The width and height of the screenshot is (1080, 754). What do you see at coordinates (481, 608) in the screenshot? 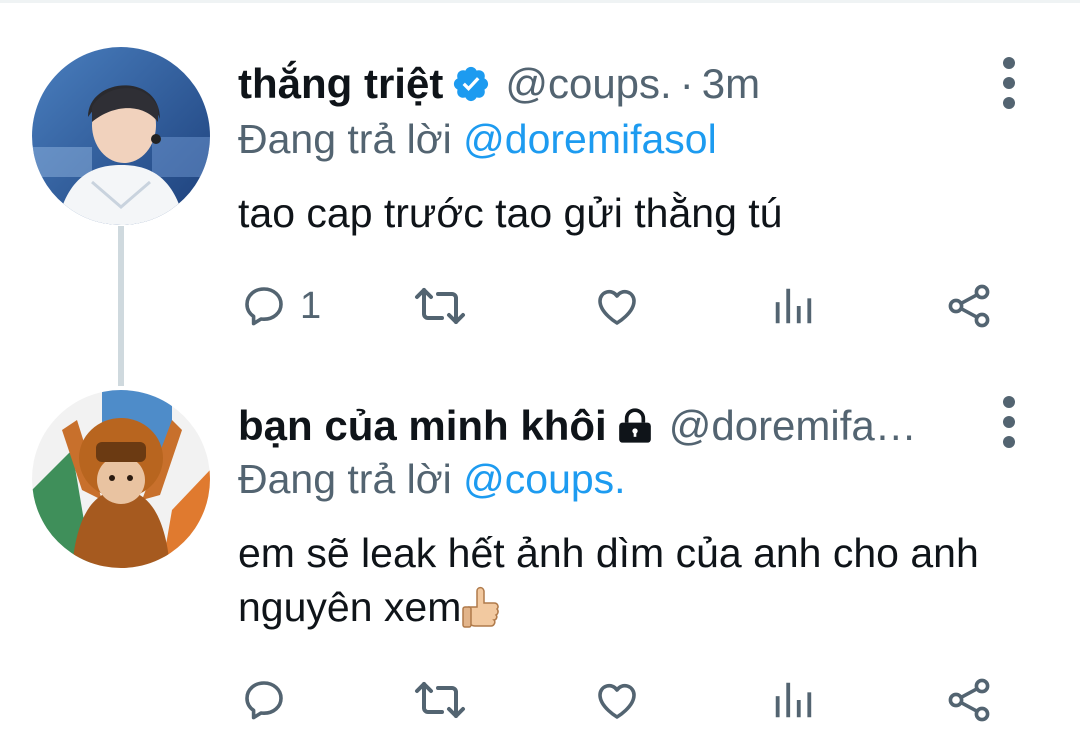
I see `thumbs-up-emoji` at bounding box center [481, 608].